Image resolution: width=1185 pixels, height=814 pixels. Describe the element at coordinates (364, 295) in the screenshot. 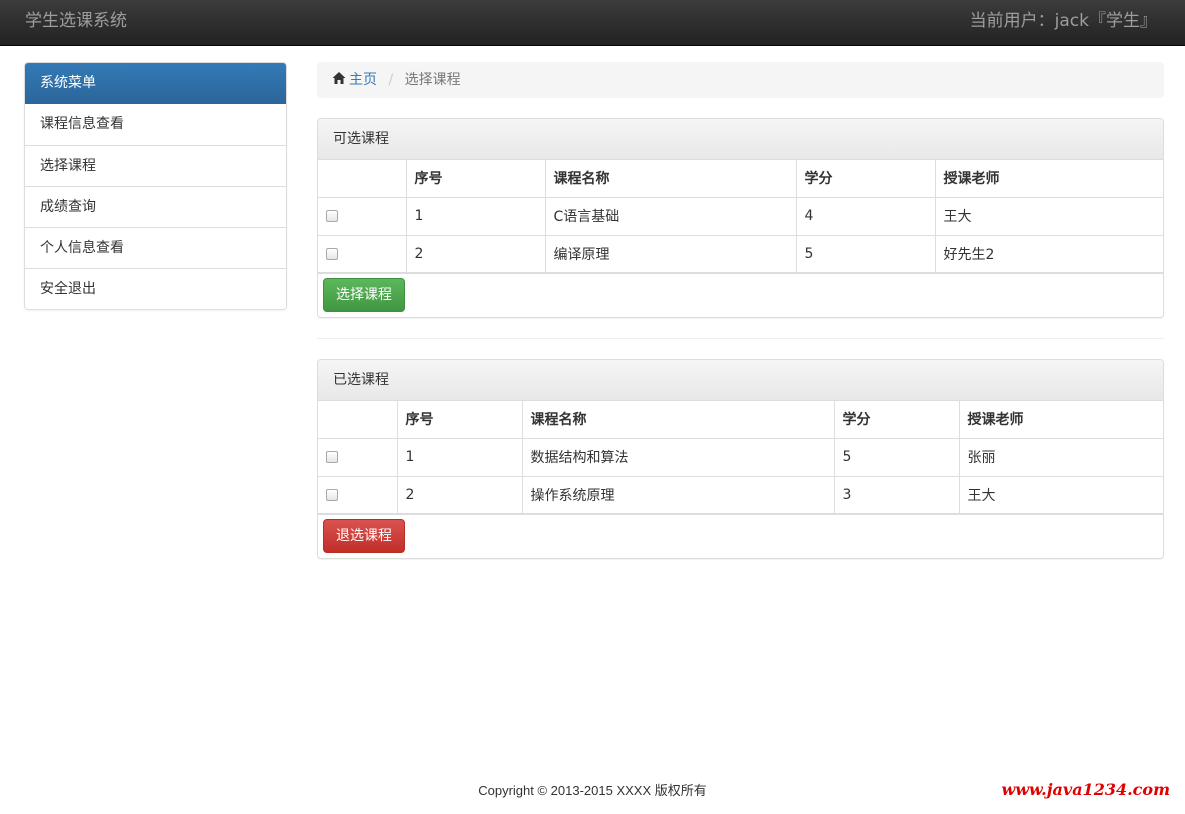

I see `select-course-button: 选择课程` at that location.